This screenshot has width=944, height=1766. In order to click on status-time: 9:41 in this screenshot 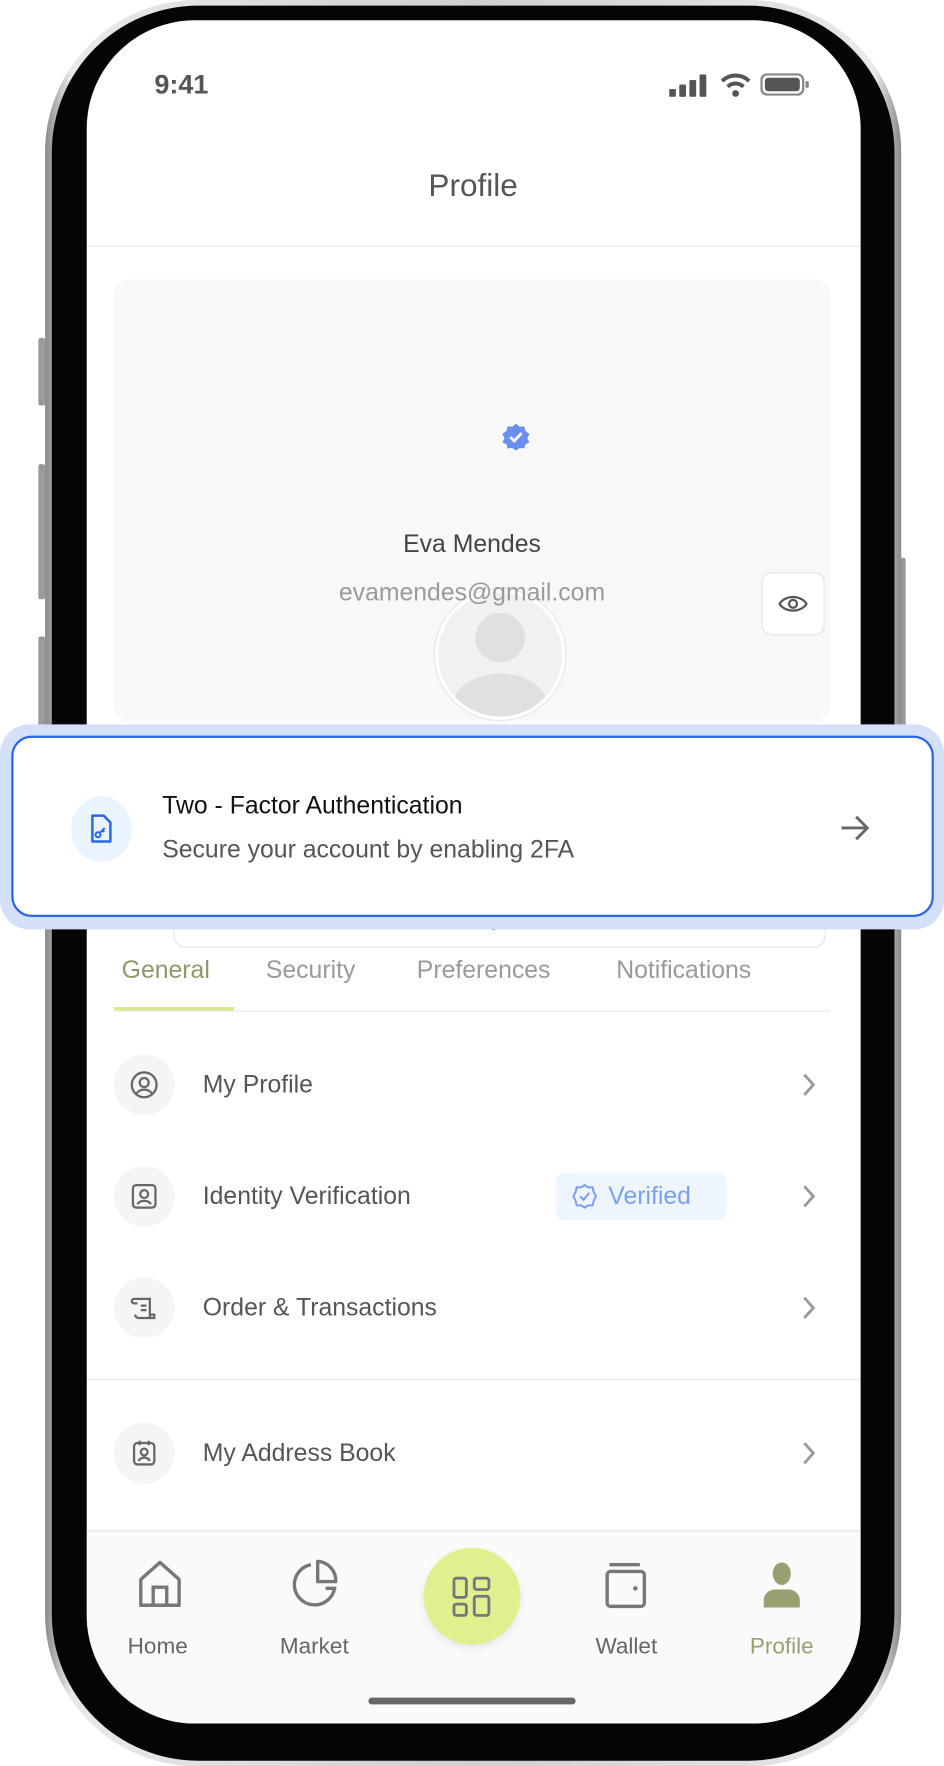, I will do `click(181, 85)`.